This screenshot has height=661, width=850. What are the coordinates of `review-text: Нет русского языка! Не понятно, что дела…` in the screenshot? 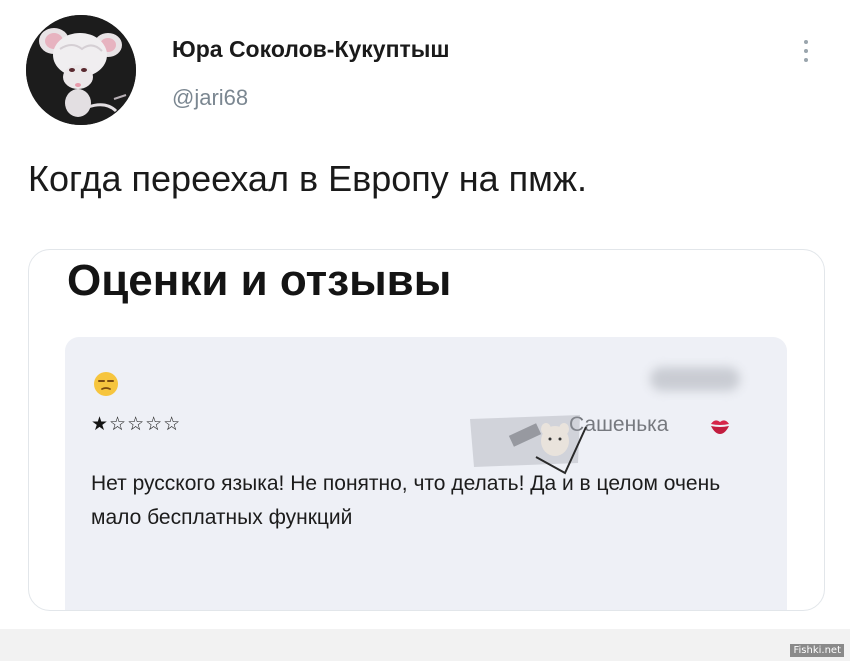 It's located at (406, 500).